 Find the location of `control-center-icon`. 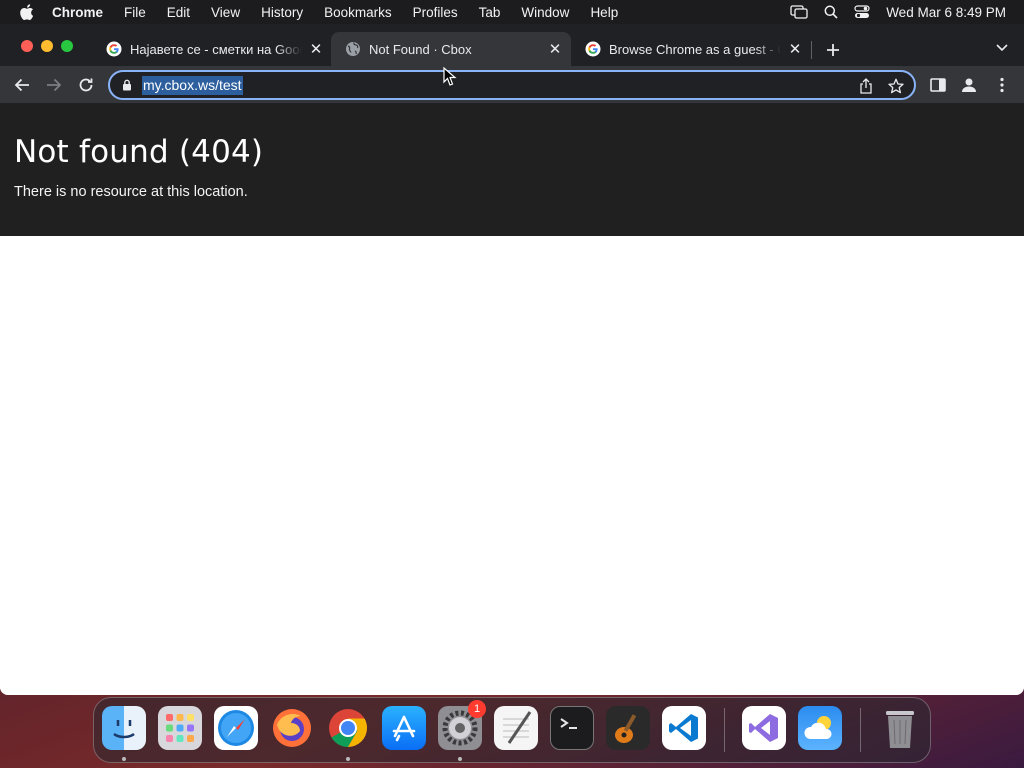

control-center-icon is located at coordinates (862, 12).